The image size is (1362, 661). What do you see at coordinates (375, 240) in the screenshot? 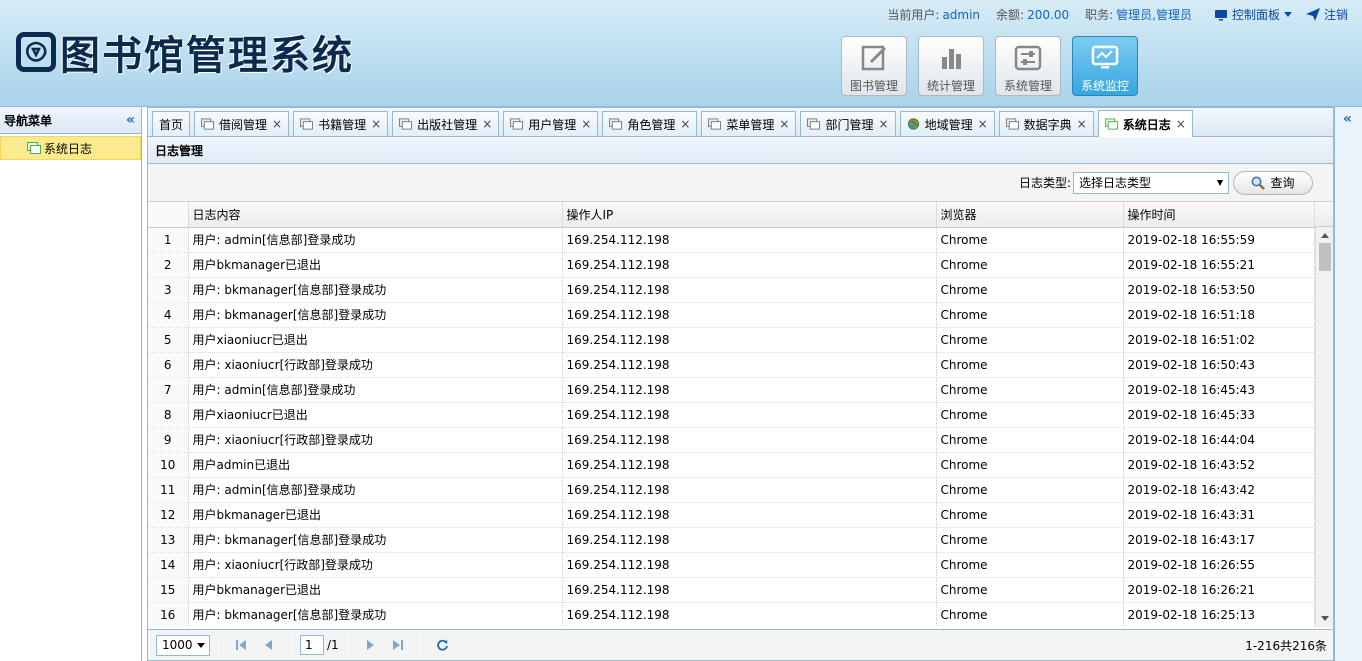
I see `log-content-cell: 用户: admin[信息部]登录成功` at bounding box center [375, 240].